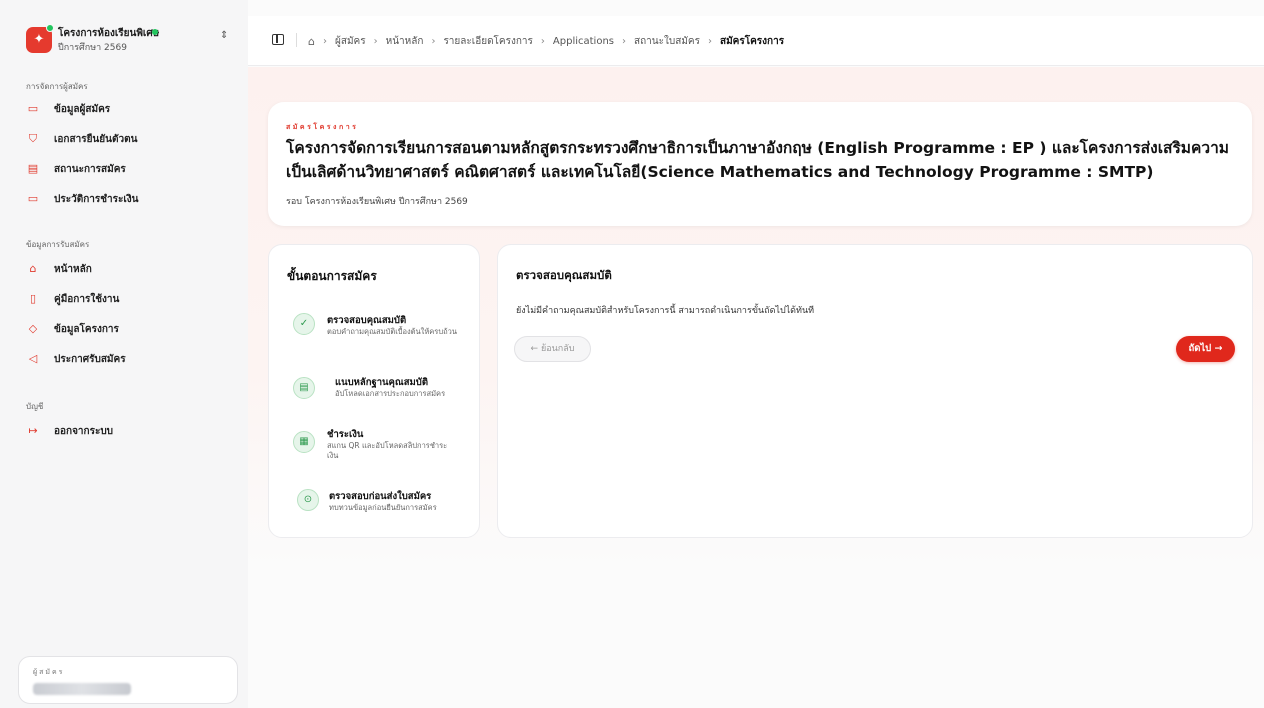  Describe the element at coordinates (33, 358) in the screenshot. I see `megaphone-icon: ◁` at that location.